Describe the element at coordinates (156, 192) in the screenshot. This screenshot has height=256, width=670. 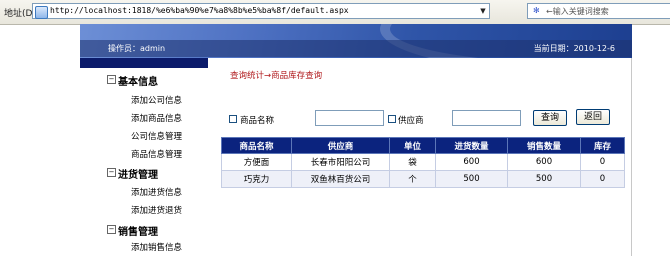
I see `sidebar-item-add-purchase: 添加进货信息` at that location.